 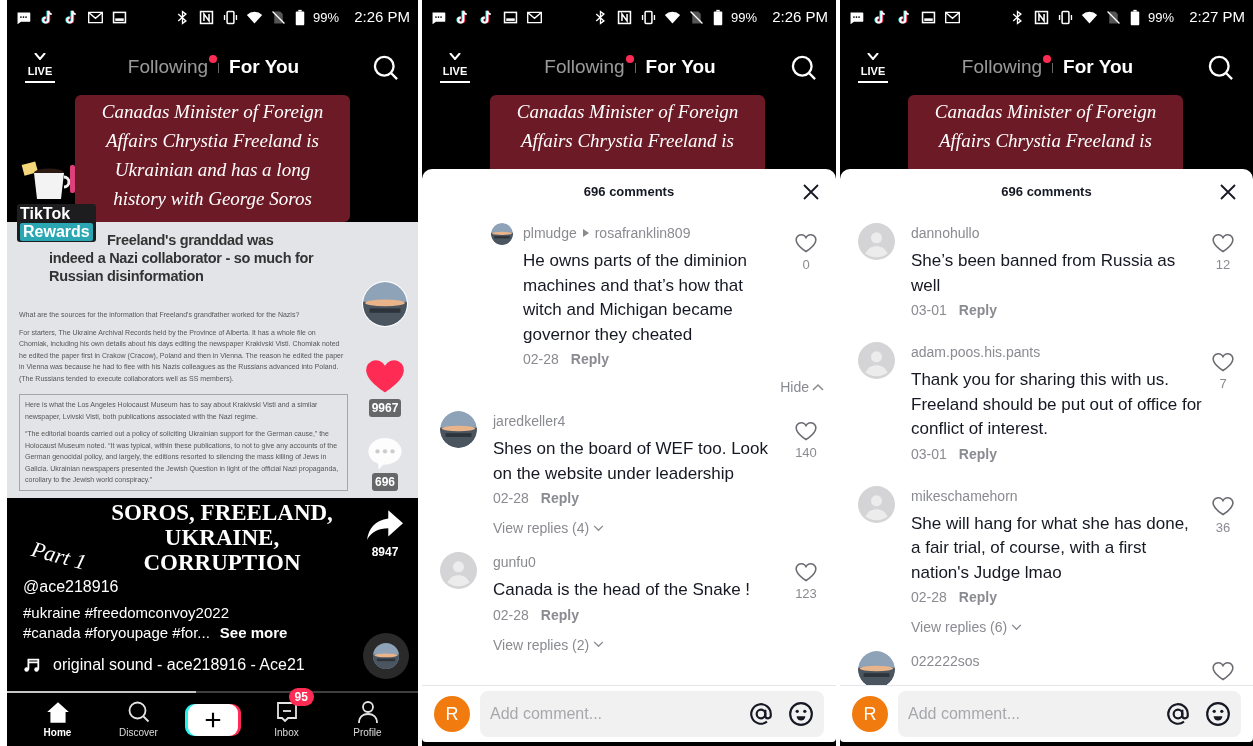 What do you see at coordinates (1217, 17) in the screenshot?
I see `clock-time: 2:27 PM` at bounding box center [1217, 17].